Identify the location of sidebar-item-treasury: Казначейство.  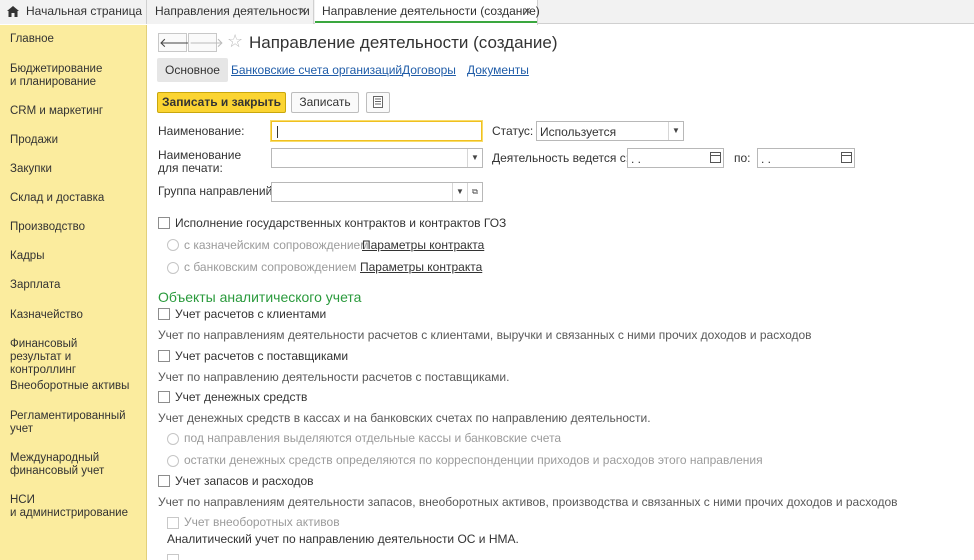
(75, 315).